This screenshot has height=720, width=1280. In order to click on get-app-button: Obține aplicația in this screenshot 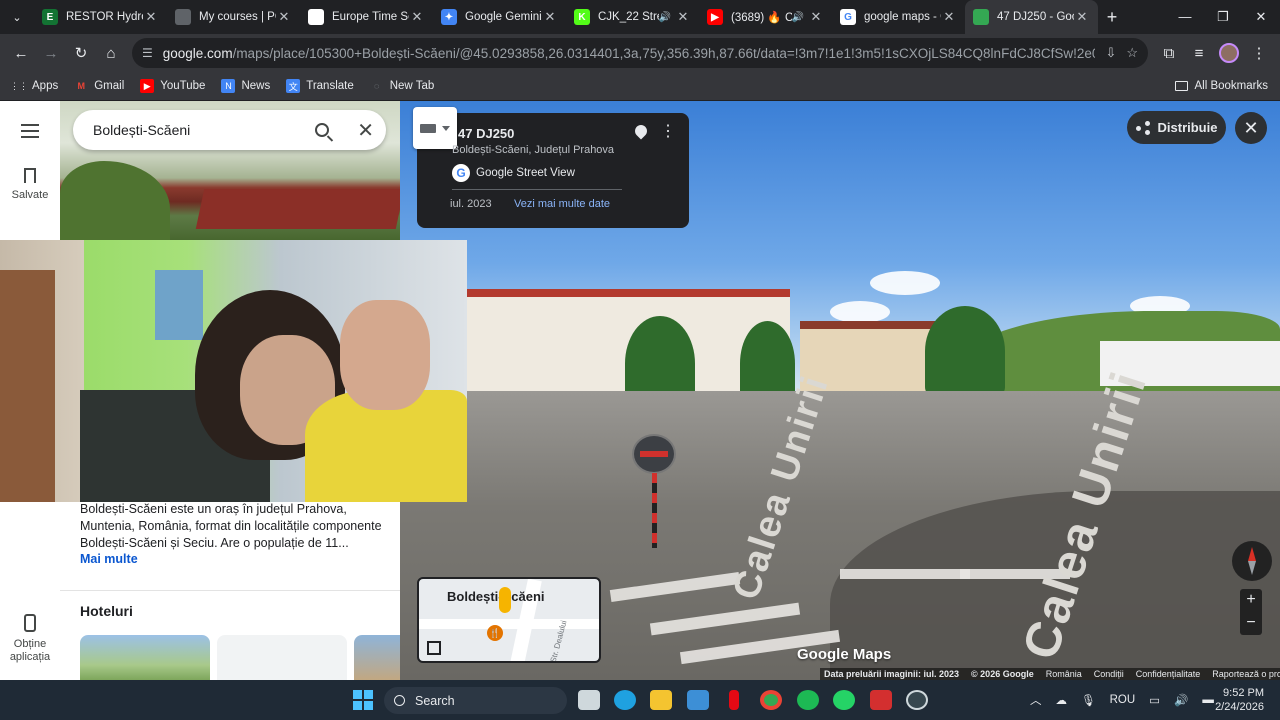, I will do `click(30, 639)`.